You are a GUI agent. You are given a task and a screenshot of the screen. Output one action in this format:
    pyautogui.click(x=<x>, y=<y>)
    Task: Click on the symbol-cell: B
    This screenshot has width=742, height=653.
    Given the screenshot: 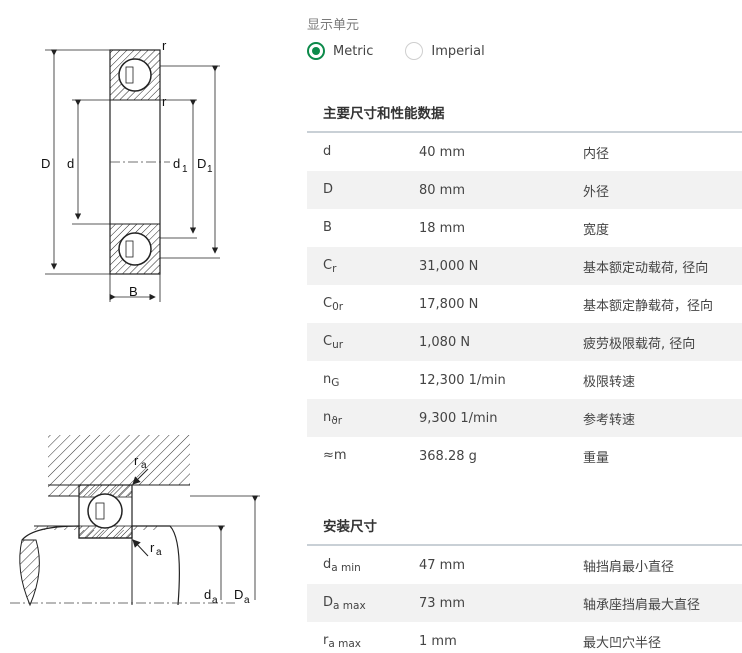 What is the action you would take?
    pyautogui.click(x=363, y=228)
    